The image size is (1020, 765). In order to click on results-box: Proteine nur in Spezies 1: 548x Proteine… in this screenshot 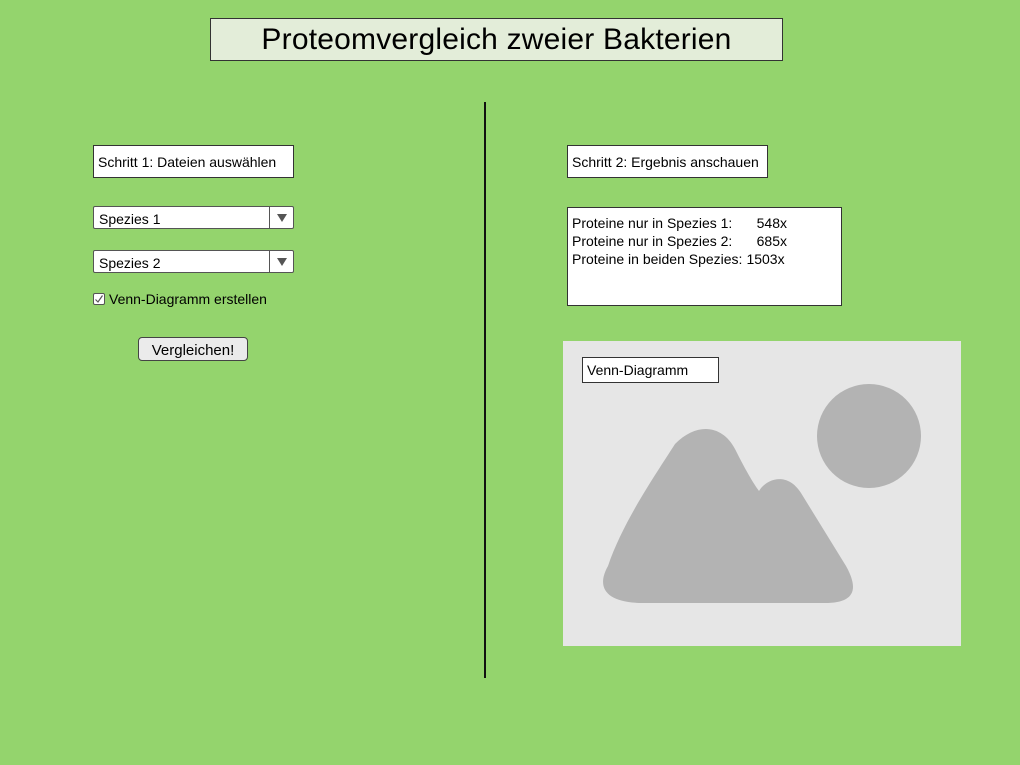, I will do `click(704, 256)`.